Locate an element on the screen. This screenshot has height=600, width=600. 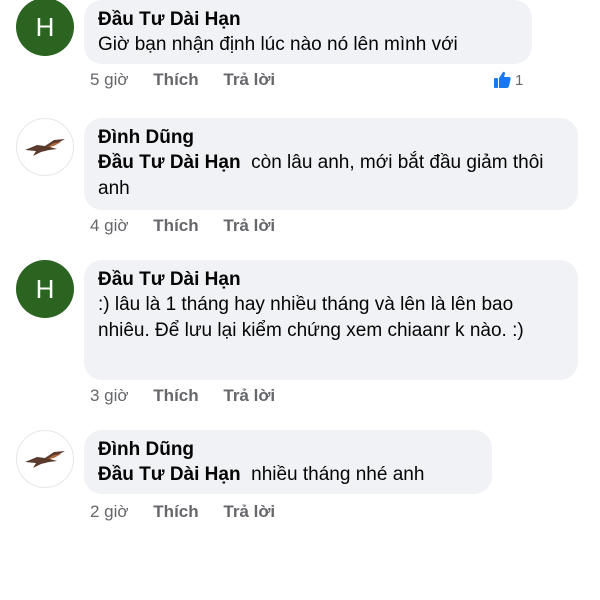
reaction-count: 1 is located at coordinates (519, 80).